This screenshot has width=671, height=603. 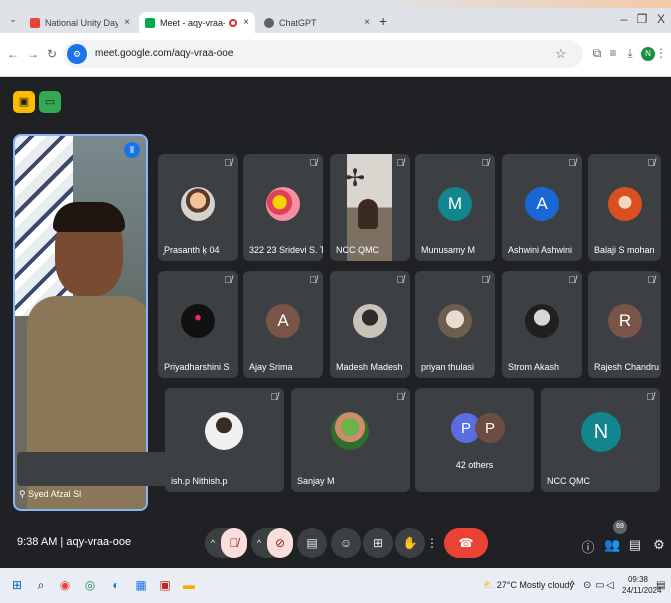 What do you see at coordinates (286, 250) in the screenshot?
I see `participant-name: 322 23 Sridevi S. T` at bounding box center [286, 250].